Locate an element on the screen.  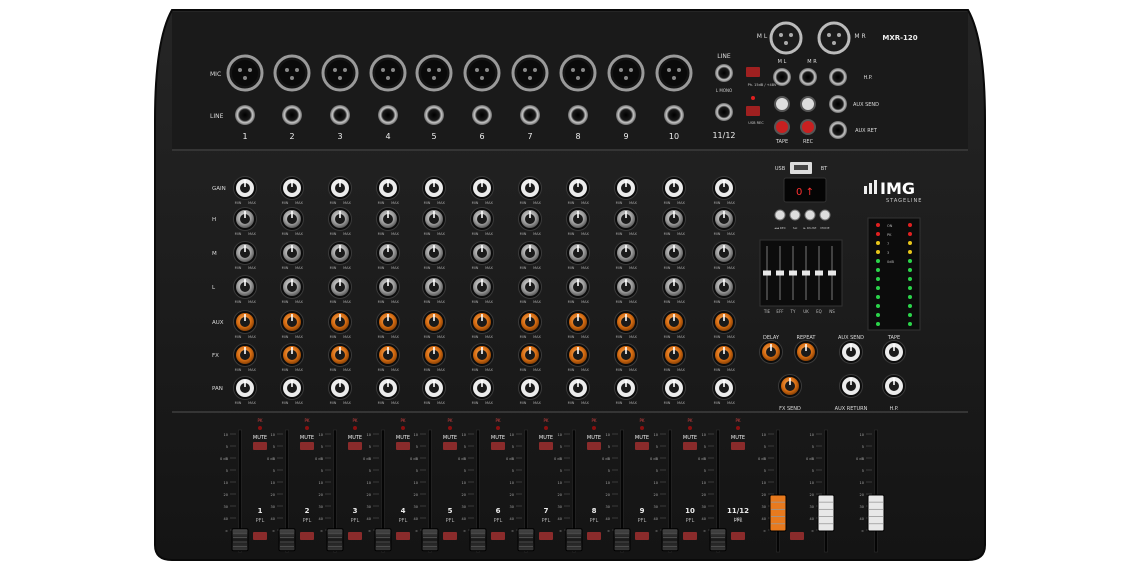
fader-scale-mark: ∞ is located at coordinates (416, 531).